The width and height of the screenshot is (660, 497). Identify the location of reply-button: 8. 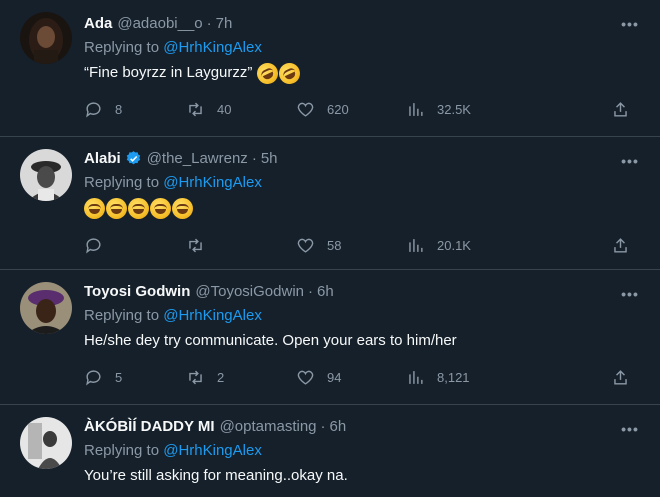
(135, 109).